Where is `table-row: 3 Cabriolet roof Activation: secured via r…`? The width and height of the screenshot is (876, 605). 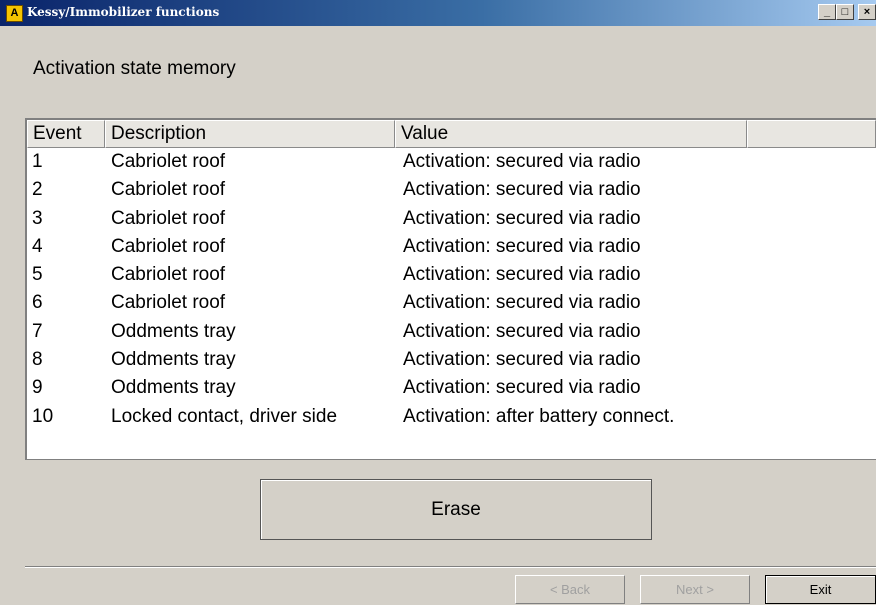
table-row: 3 Cabriolet roof Activation: secured via r… is located at coordinates (451, 219).